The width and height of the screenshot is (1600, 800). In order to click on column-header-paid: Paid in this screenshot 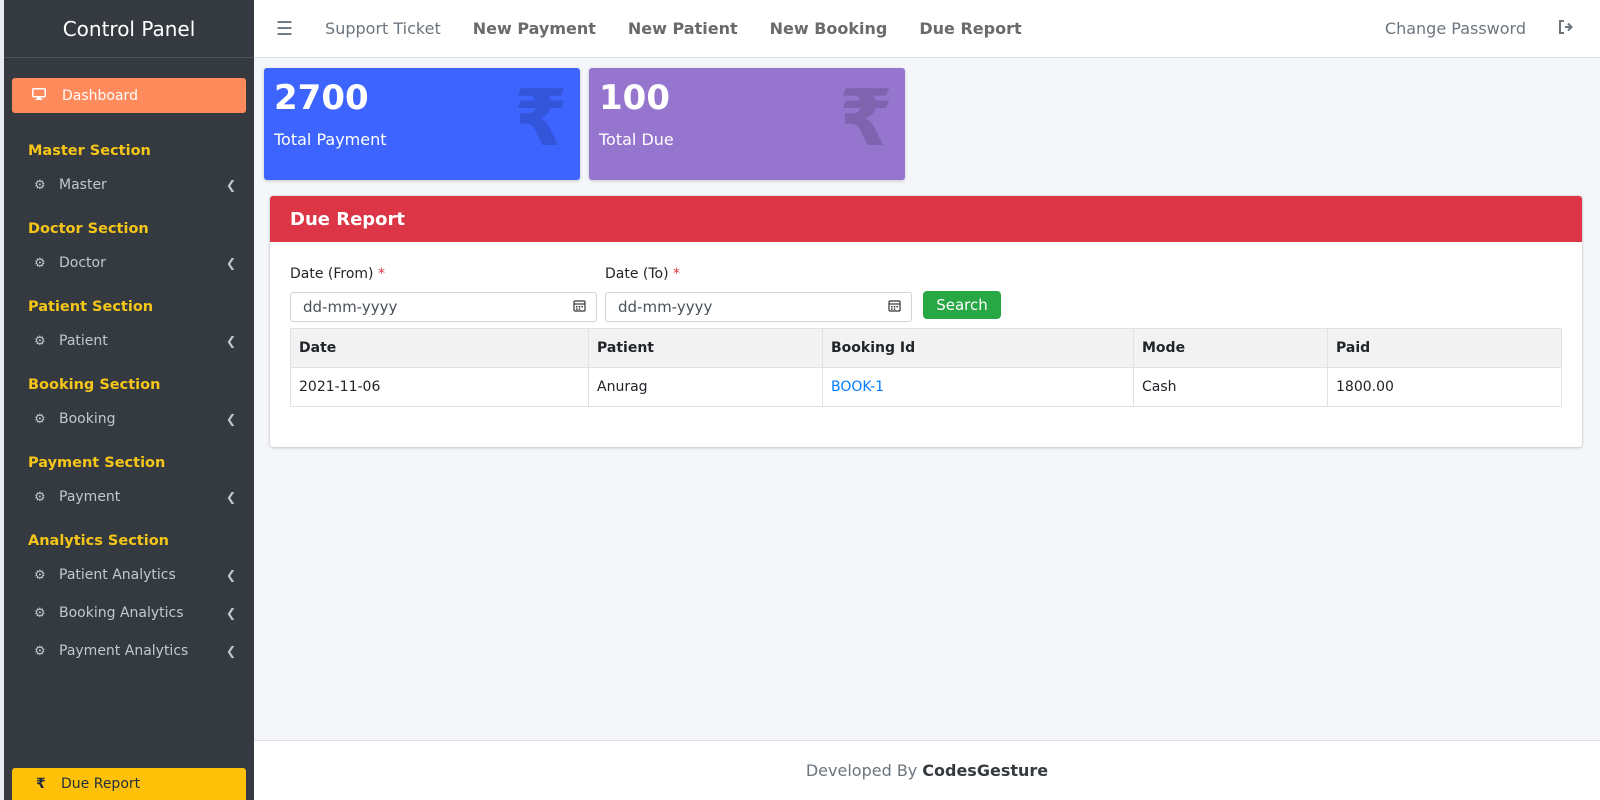, I will do `click(1444, 348)`.